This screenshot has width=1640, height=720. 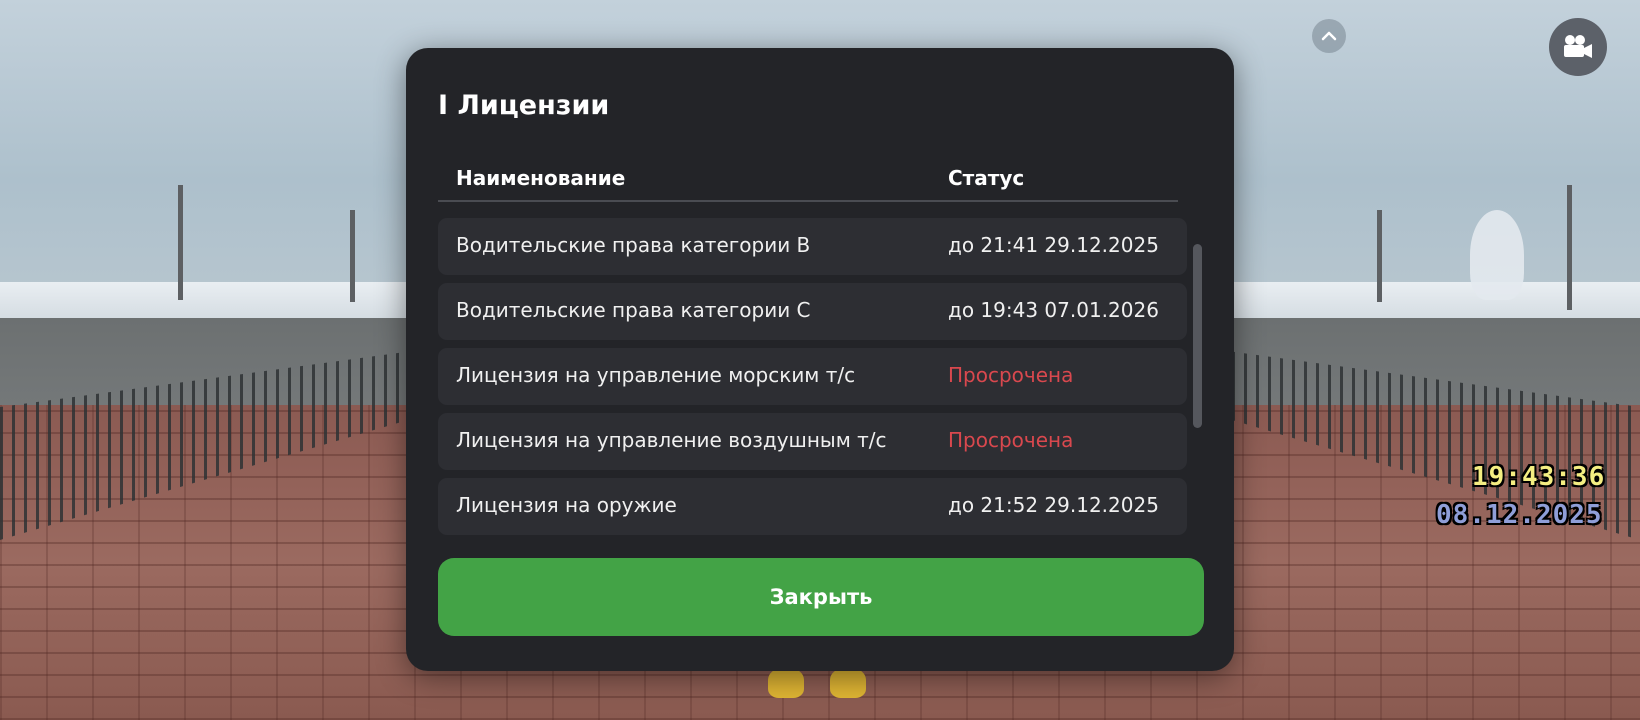 What do you see at coordinates (671, 440) in the screenshot?
I see `license-name: Лицензия на управление воздушным т/с` at bounding box center [671, 440].